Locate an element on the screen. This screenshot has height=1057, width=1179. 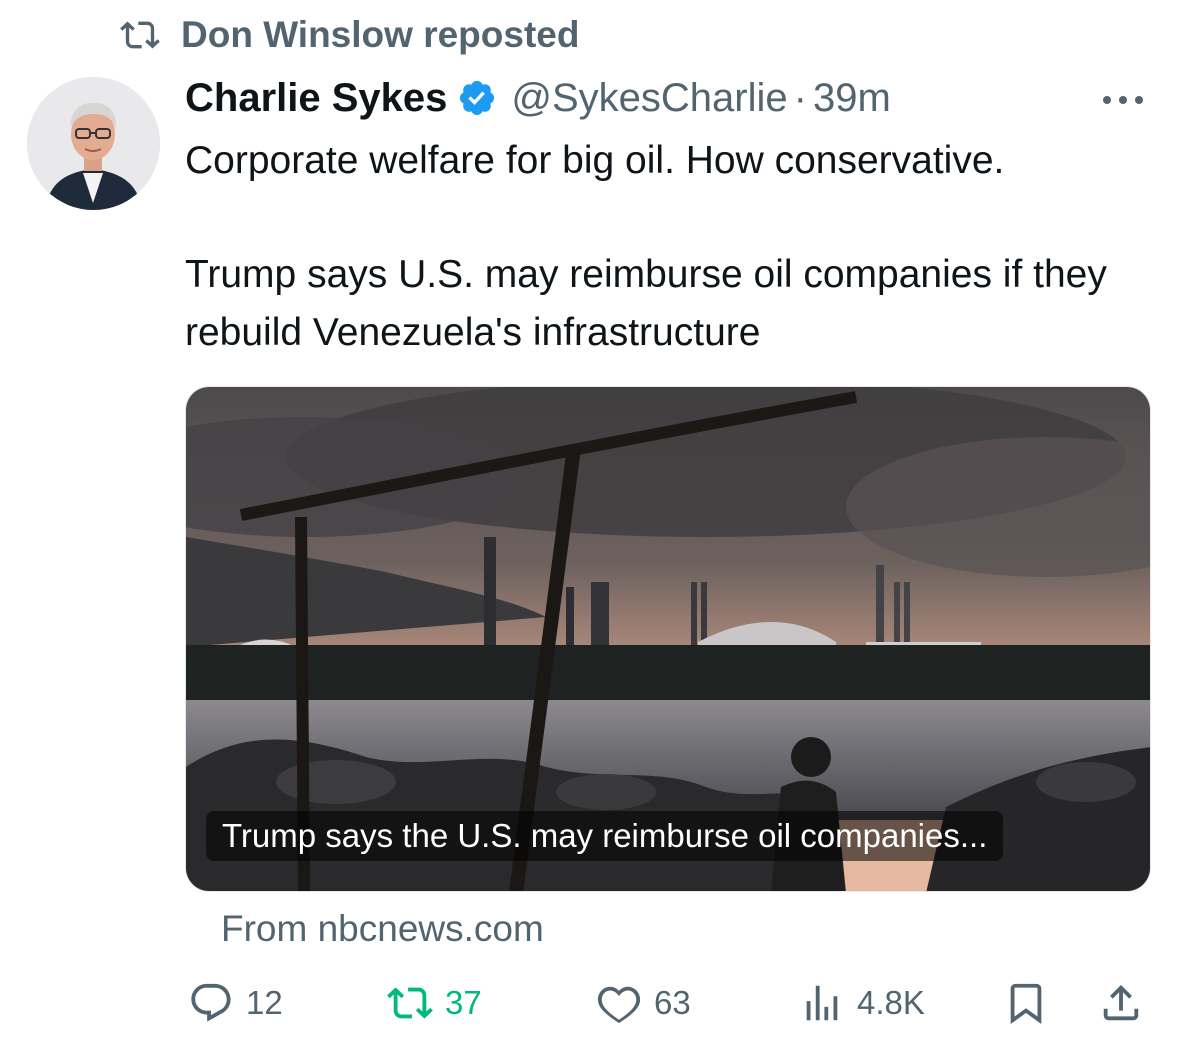
more-options-icon is located at coordinates (1123, 100).